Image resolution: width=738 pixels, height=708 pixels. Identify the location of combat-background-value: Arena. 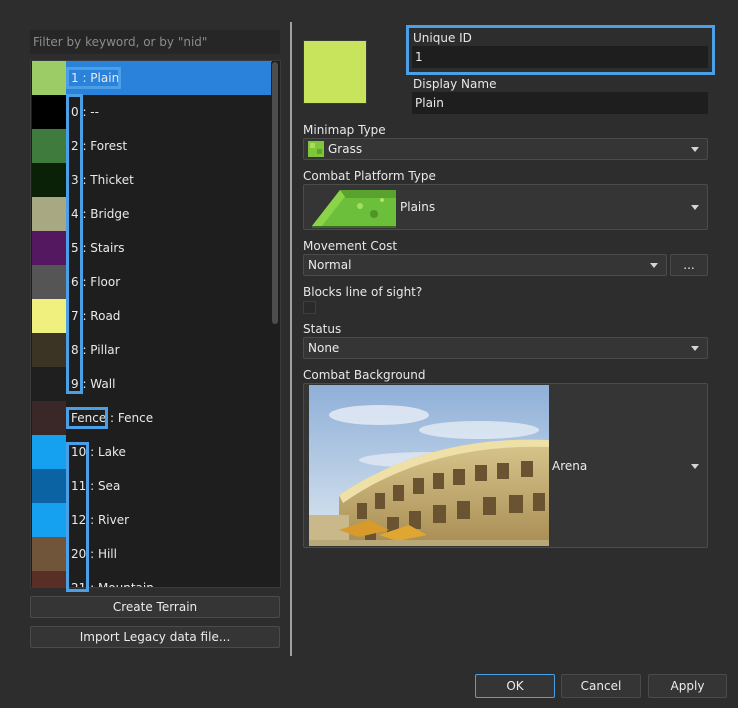
(570, 465).